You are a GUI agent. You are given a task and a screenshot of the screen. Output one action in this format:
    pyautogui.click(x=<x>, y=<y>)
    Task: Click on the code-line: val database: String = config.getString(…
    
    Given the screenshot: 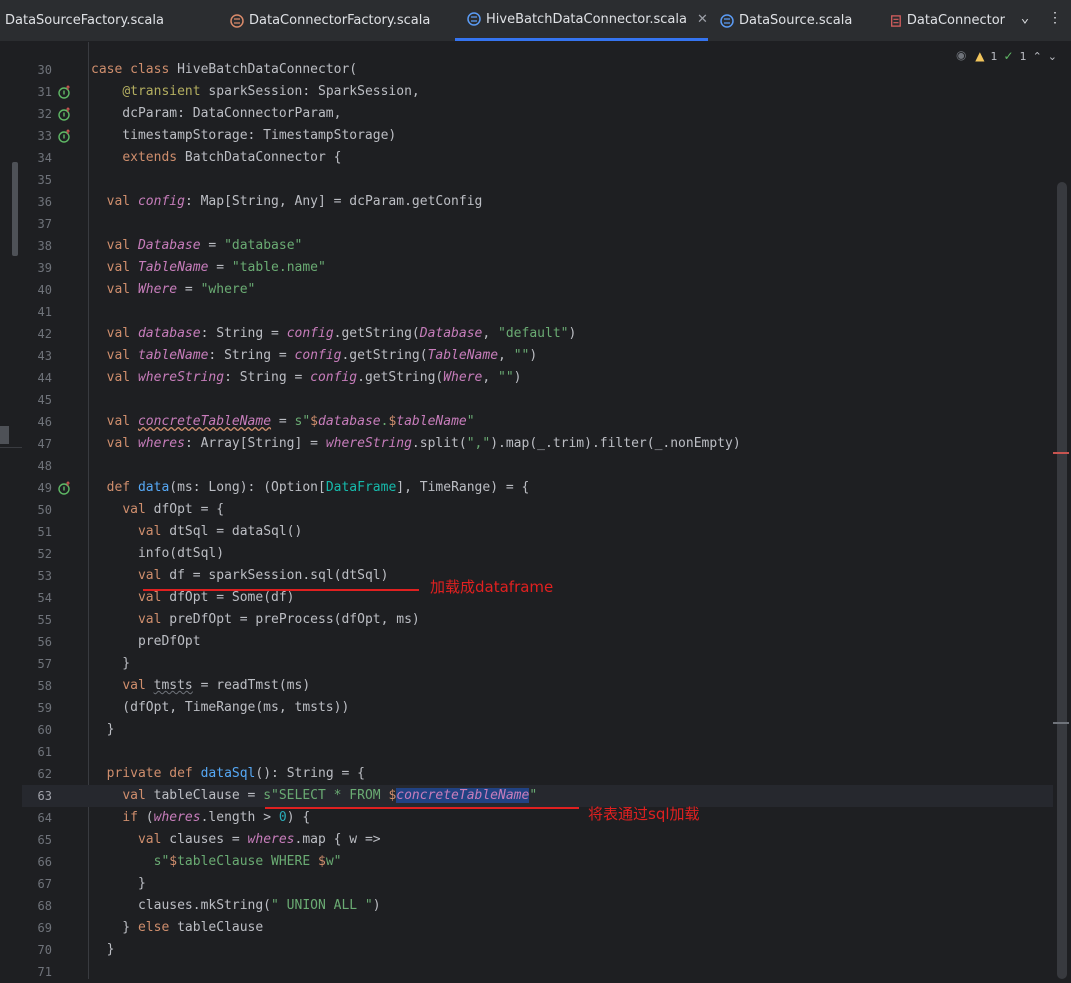 What is the action you would take?
    pyautogui.click(x=334, y=334)
    